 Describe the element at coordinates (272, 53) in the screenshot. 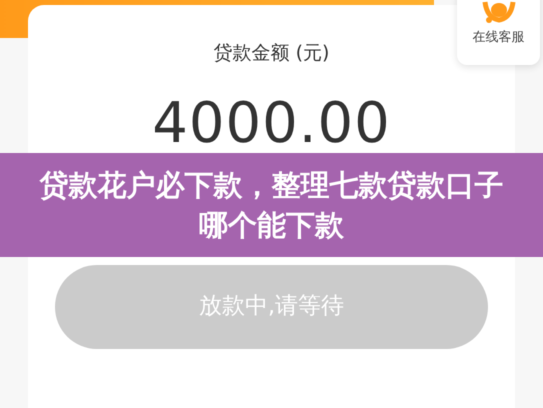

I see `amount-label: 贷款金额 (元)` at that location.